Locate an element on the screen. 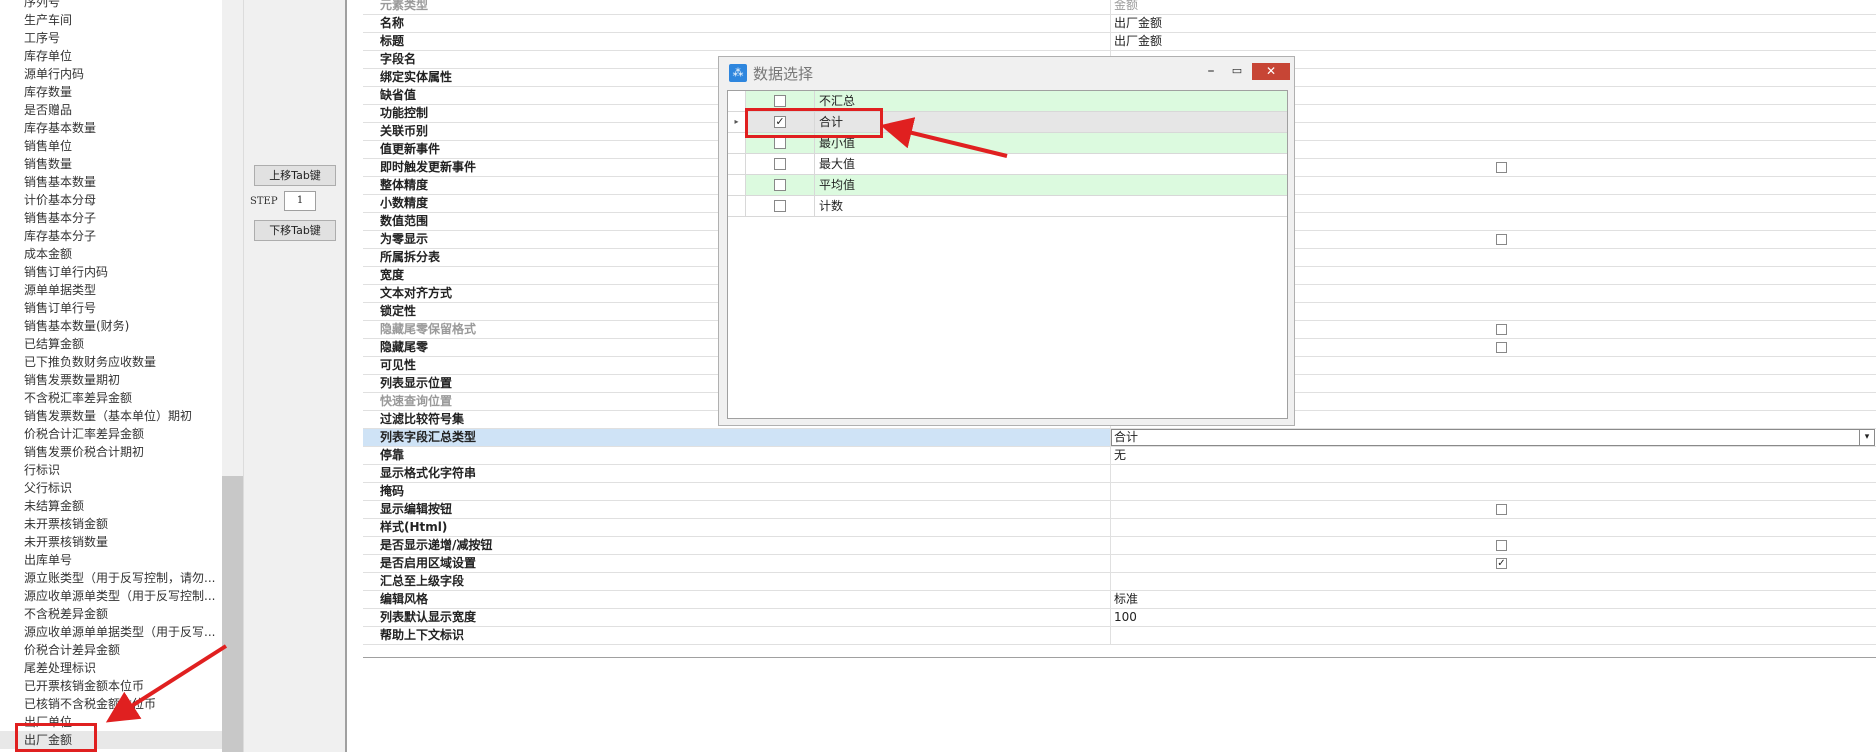 This screenshot has height=752, width=1876. annotation-arrow-dialog is located at coordinates (944, 137).